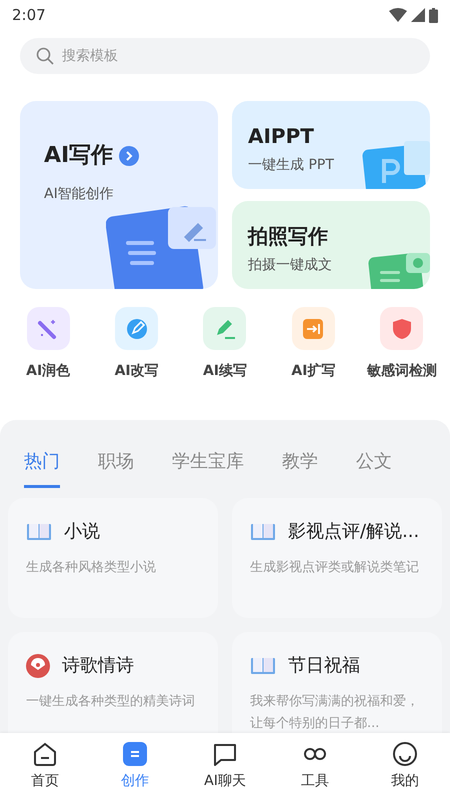  I want to click on nav-tab: 我的, so click(405, 766).